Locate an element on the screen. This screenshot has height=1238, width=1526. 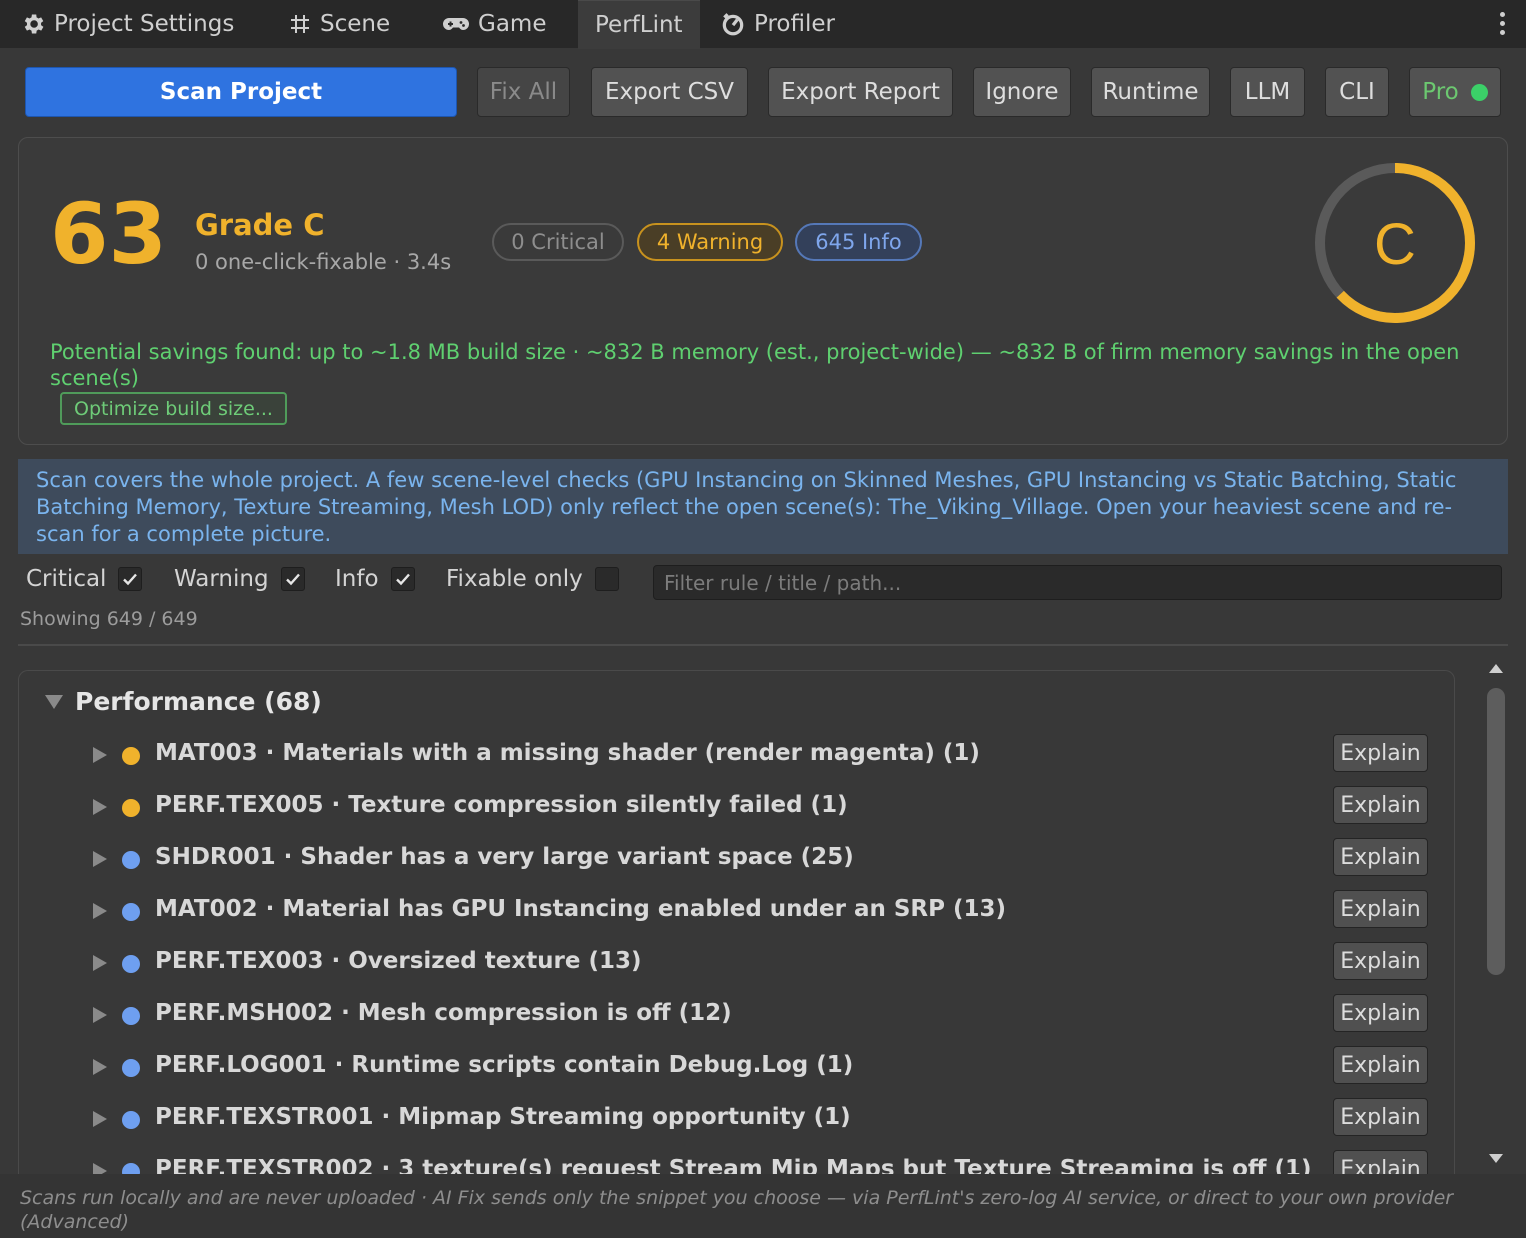
pro-label: Pro is located at coordinates (1440, 92).